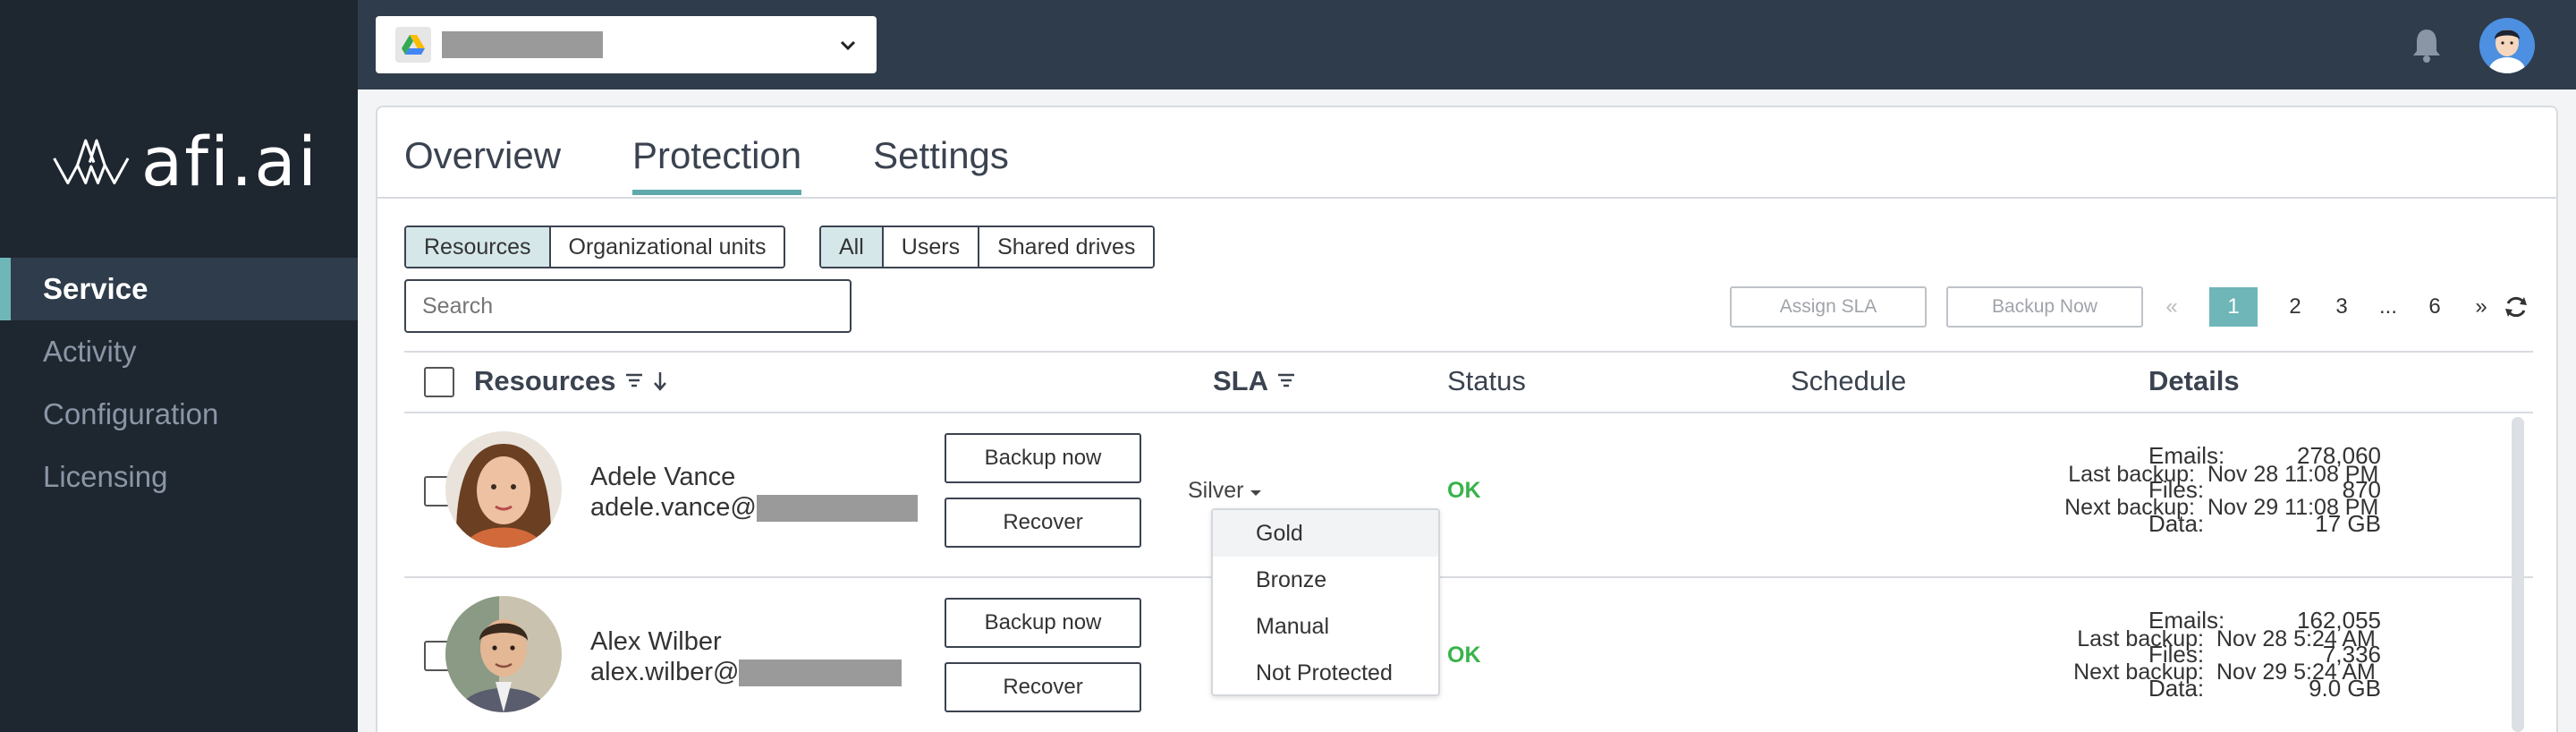 The height and width of the screenshot is (732, 2576). Describe the element at coordinates (1849, 380) in the screenshot. I see `column-schedule: Schedule` at that location.